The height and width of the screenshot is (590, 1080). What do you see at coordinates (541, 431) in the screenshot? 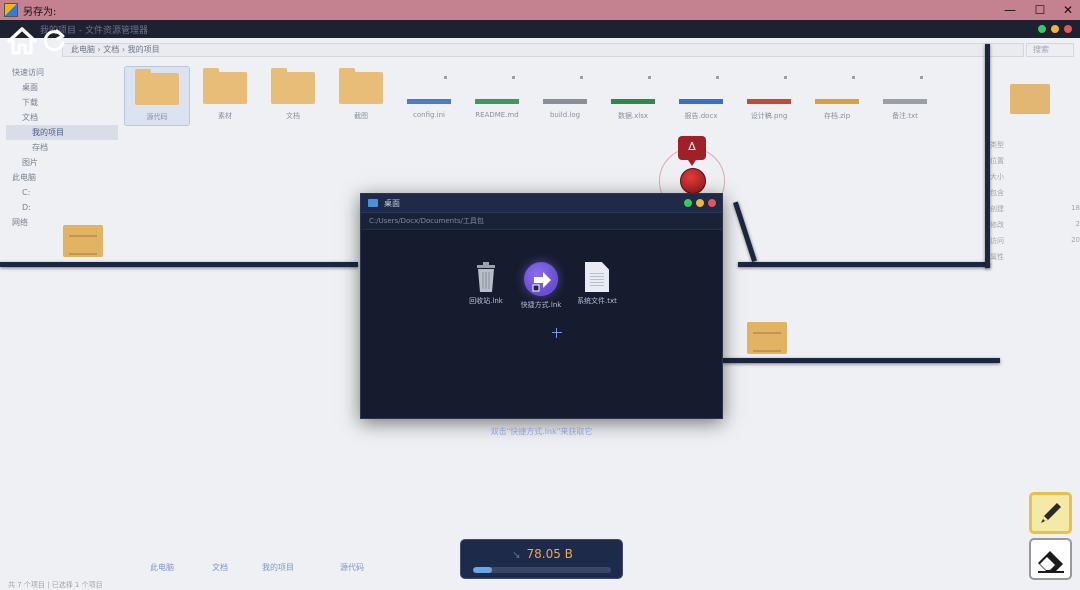
I see `hint-text: 双击"快捷方式.lnk"来获取它` at bounding box center [541, 431].